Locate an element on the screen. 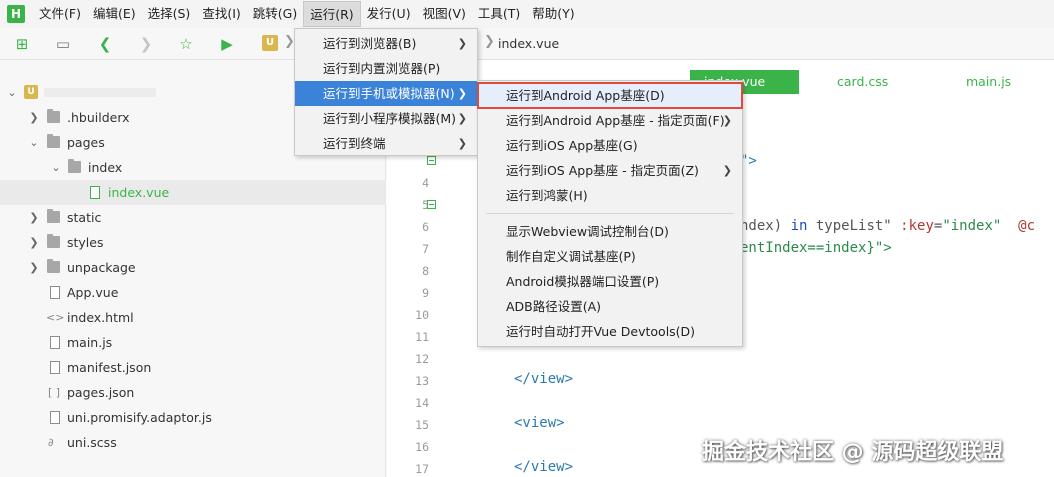  tree-item: App.vue is located at coordinates (193, 292).